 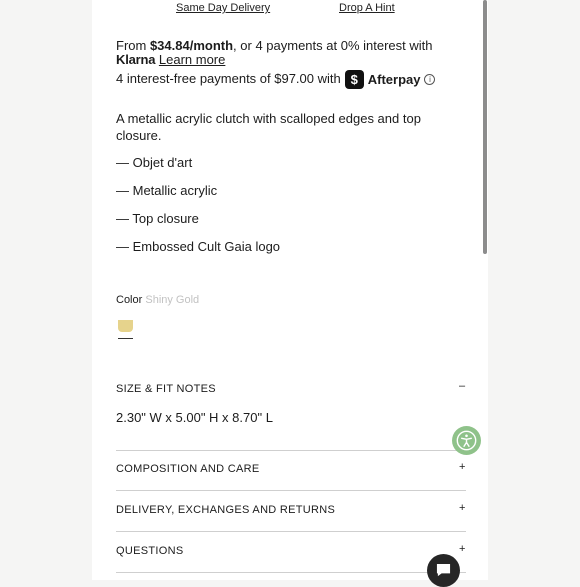 I want to click on klarna-logo: Klarna, so click(x=136, y=59).